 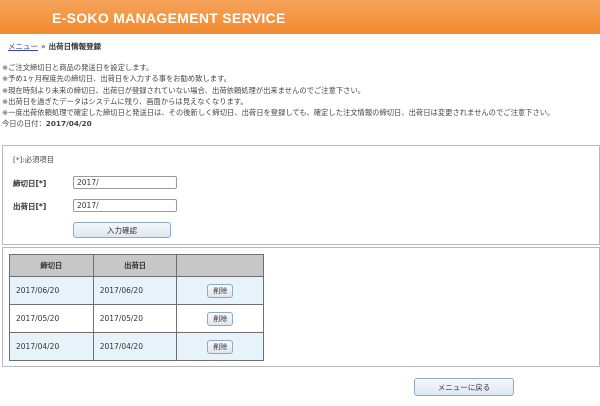 I want to click on today-label: 今日の日付：, so click(x=24, y=124).